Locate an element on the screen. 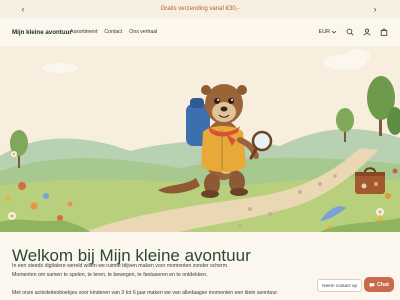 Image resolution: width=400 pixels, height=300 pixels. announcement-text: Gratis verzending vanaf €30,- is located at coordinates (200, 9).